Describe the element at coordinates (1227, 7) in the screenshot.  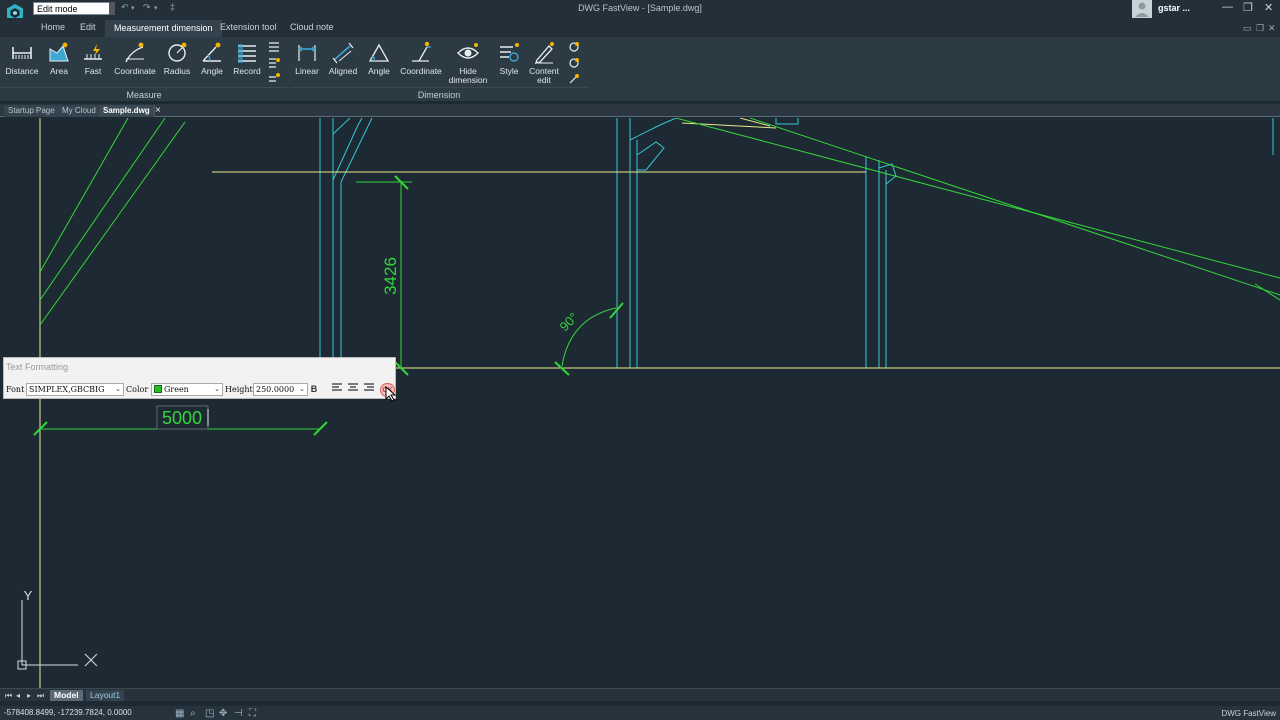
I see `minimize-button: —` at that location.